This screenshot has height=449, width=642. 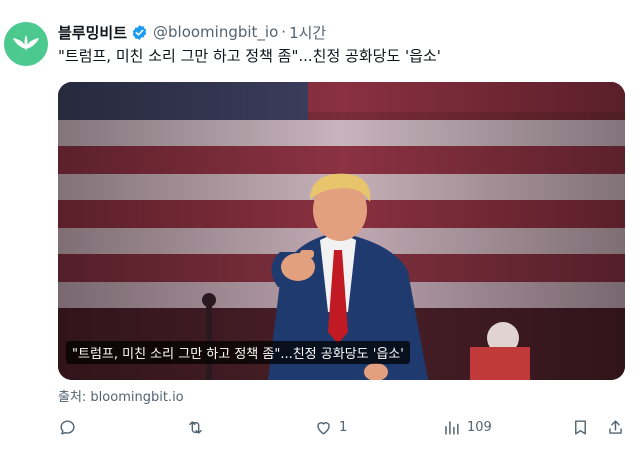 What do you see at coordinates (139, 32) in the screenshot?
I see `verified-icon` at bounding box center [139, 32].